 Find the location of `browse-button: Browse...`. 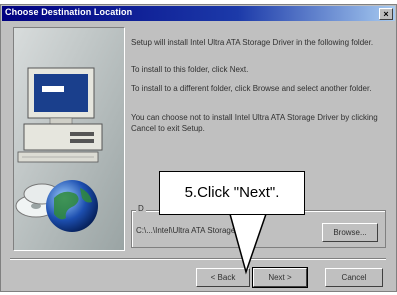

browse-button: Browse... is located at coordinates (350, 232).